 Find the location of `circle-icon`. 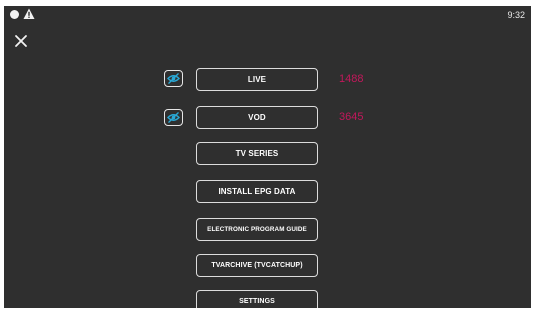

circle-icon is located at coordinates (14, 14).